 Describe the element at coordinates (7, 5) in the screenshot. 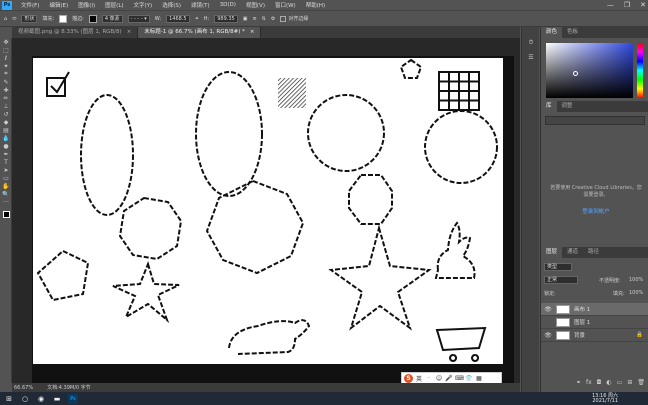

I see `photoshop-logo-icon: Ps` at that location.